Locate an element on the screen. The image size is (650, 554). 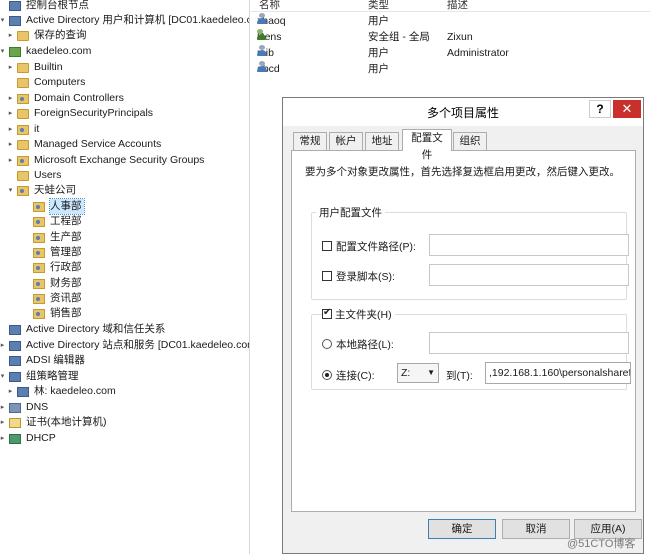
tree-item-label: Active Directory 域和信任关系 is located at coordinates (96, 329).